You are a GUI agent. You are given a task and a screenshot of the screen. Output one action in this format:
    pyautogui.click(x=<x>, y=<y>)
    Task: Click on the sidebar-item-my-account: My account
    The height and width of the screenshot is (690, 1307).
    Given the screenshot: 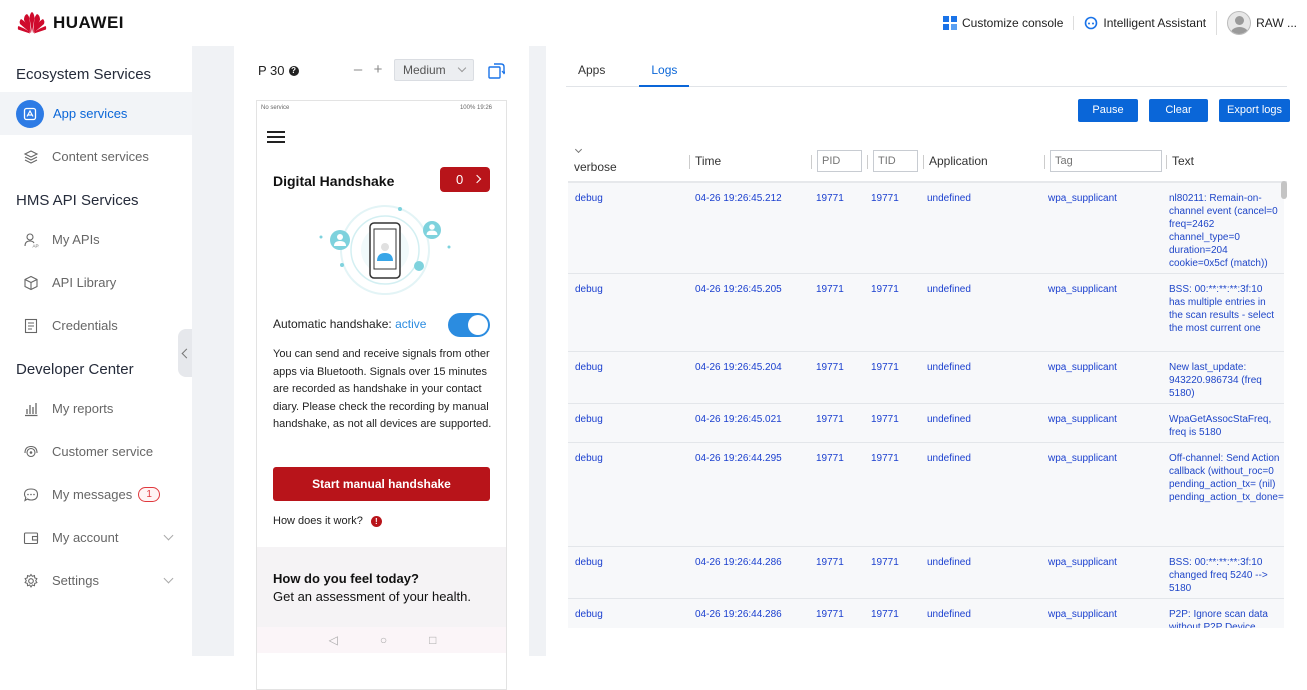 What is the action you would take?
    pyautogui.click(x=96, y=537)
    